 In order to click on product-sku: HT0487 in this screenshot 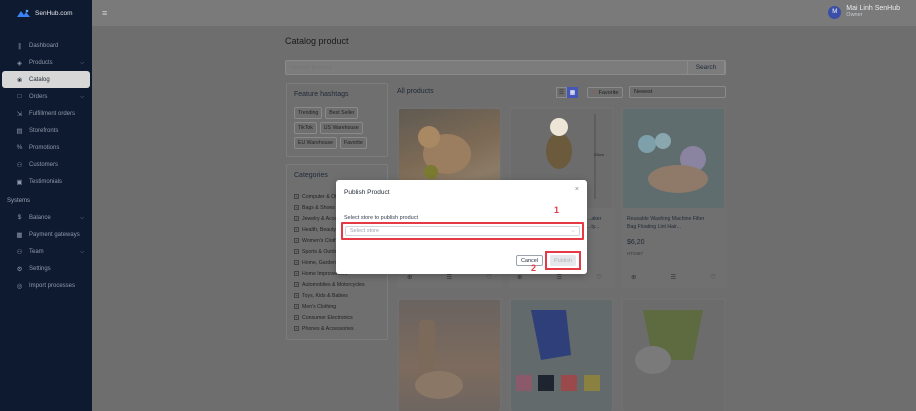, I will do `click(635, 253)`.